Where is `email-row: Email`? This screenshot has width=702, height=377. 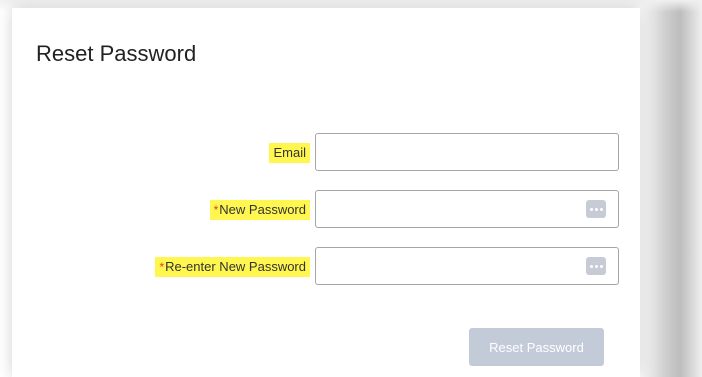 email-row: Email is located at coordinates (326, 152).